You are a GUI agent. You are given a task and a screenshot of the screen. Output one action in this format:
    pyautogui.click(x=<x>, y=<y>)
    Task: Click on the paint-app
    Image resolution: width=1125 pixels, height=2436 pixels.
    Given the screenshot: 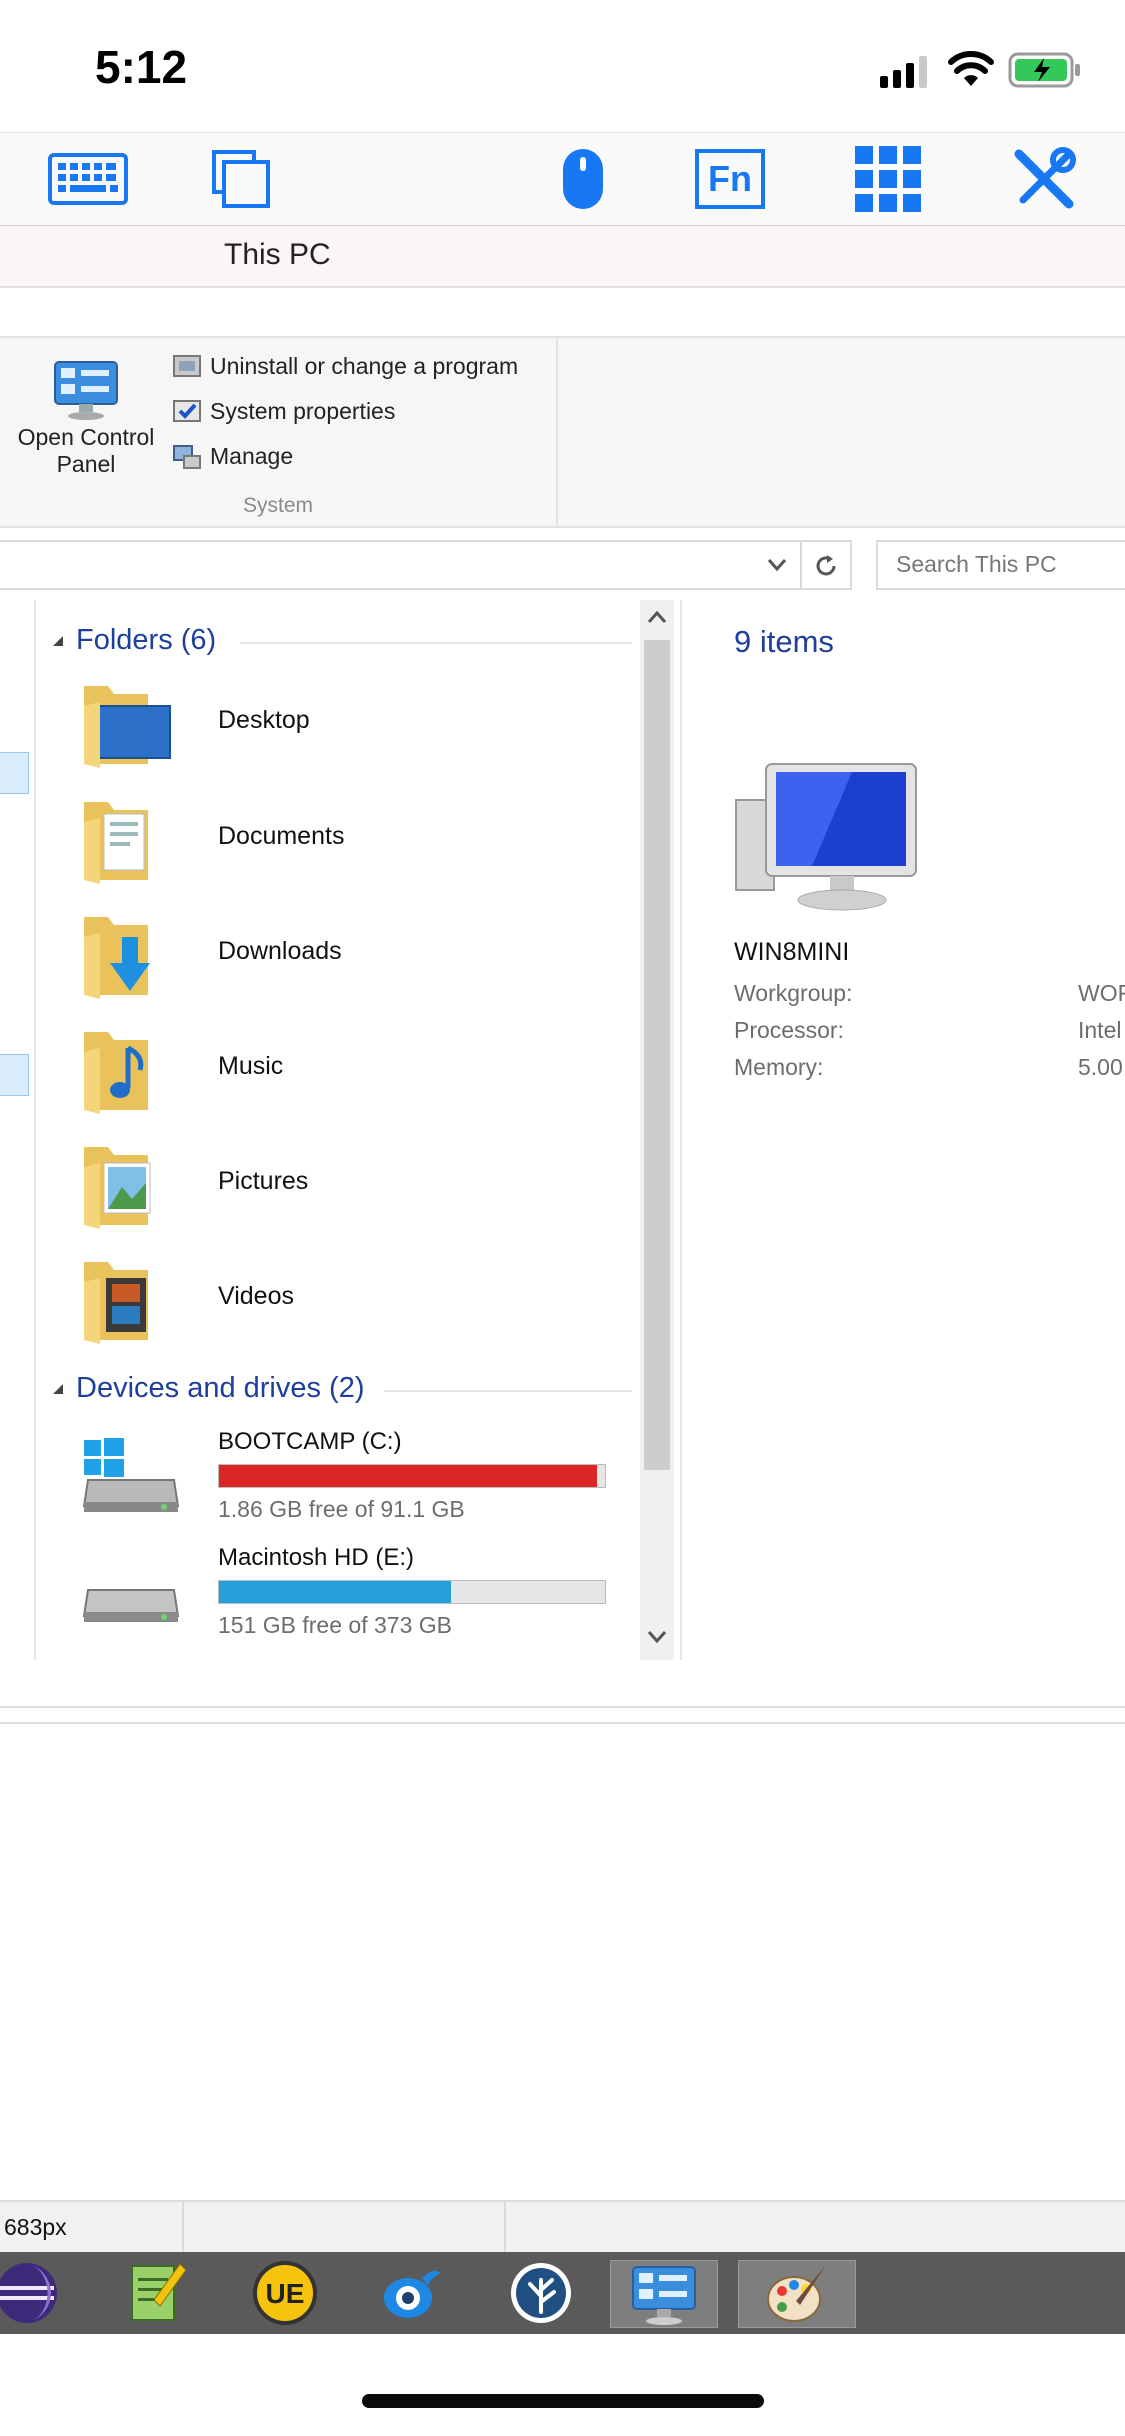 What is the action you would take?
    pyautogui.click(x=797, y=2294)
    